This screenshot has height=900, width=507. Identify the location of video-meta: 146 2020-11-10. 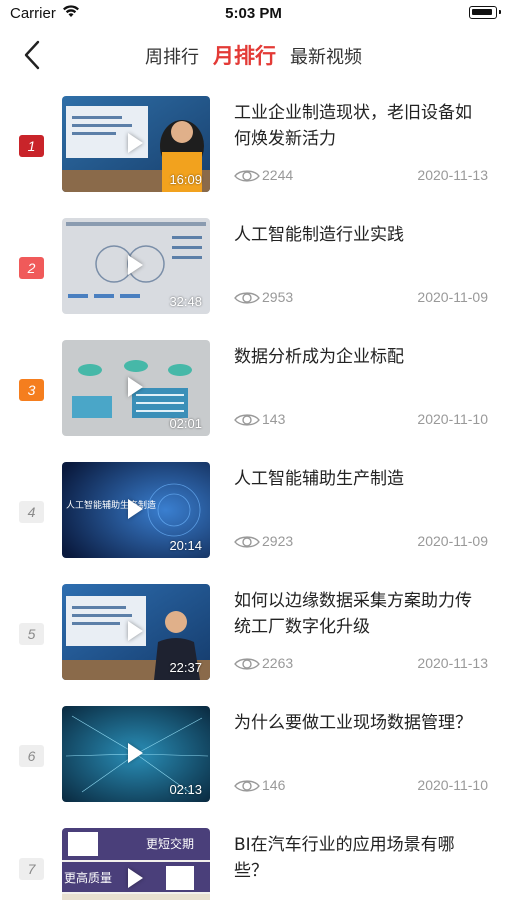
(362, 786).